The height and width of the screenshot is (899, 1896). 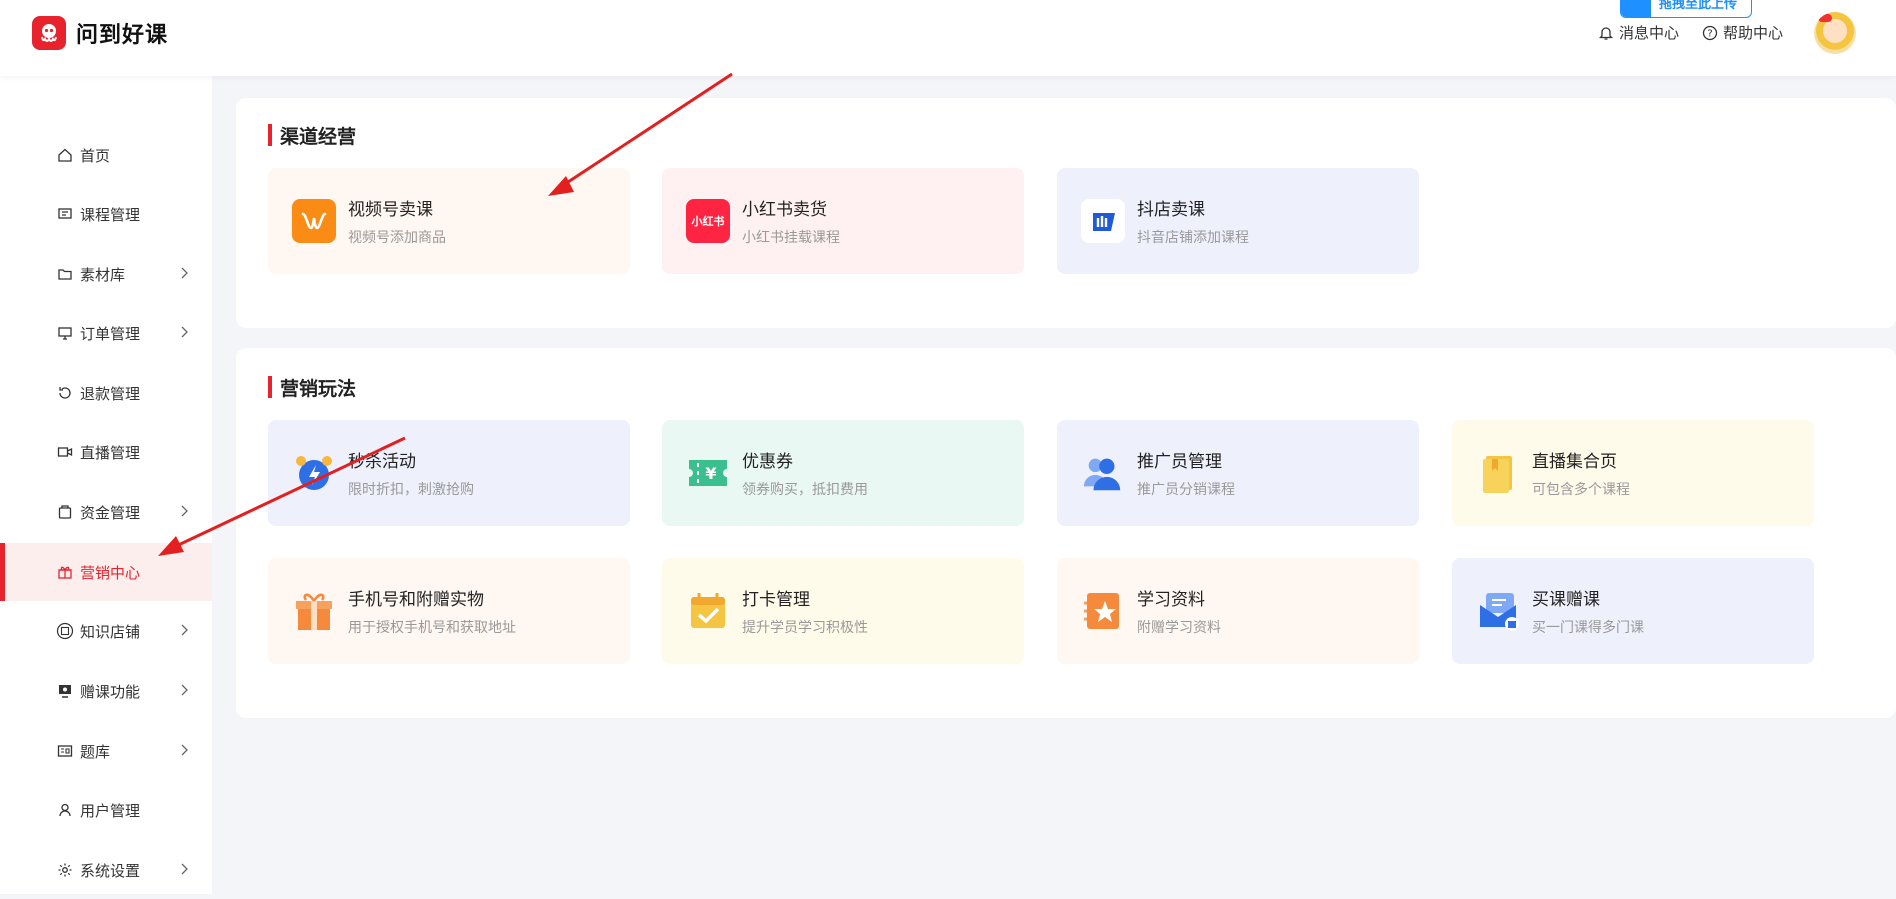 What do you see at coordinates (312, 135) in the screenshot?
I see `section-title-channel: 渠道经营` at bounding box center [312, 135].